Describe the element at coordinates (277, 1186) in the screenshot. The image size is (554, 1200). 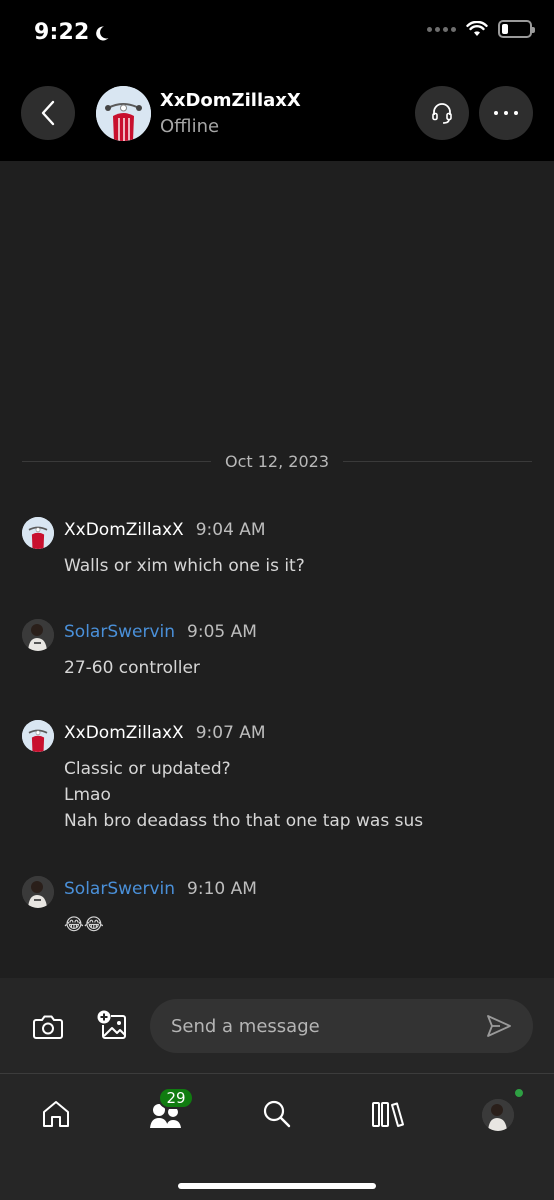
I see `home-indicator` at that location.